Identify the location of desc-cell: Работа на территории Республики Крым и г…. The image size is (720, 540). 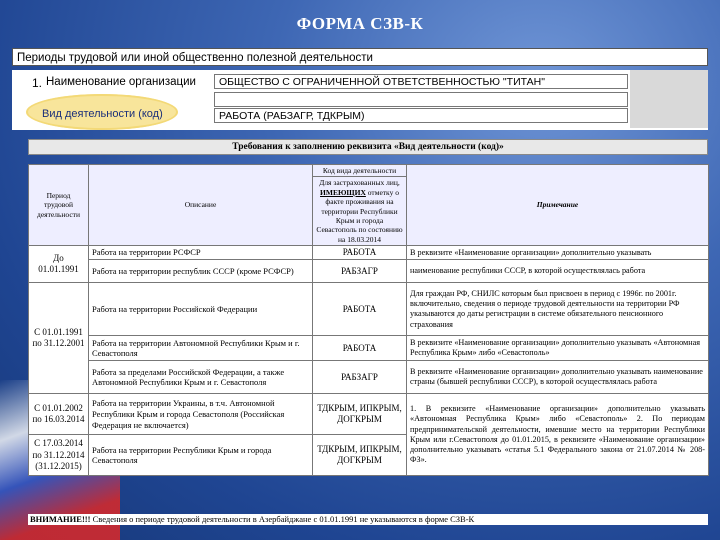
(200, 455).